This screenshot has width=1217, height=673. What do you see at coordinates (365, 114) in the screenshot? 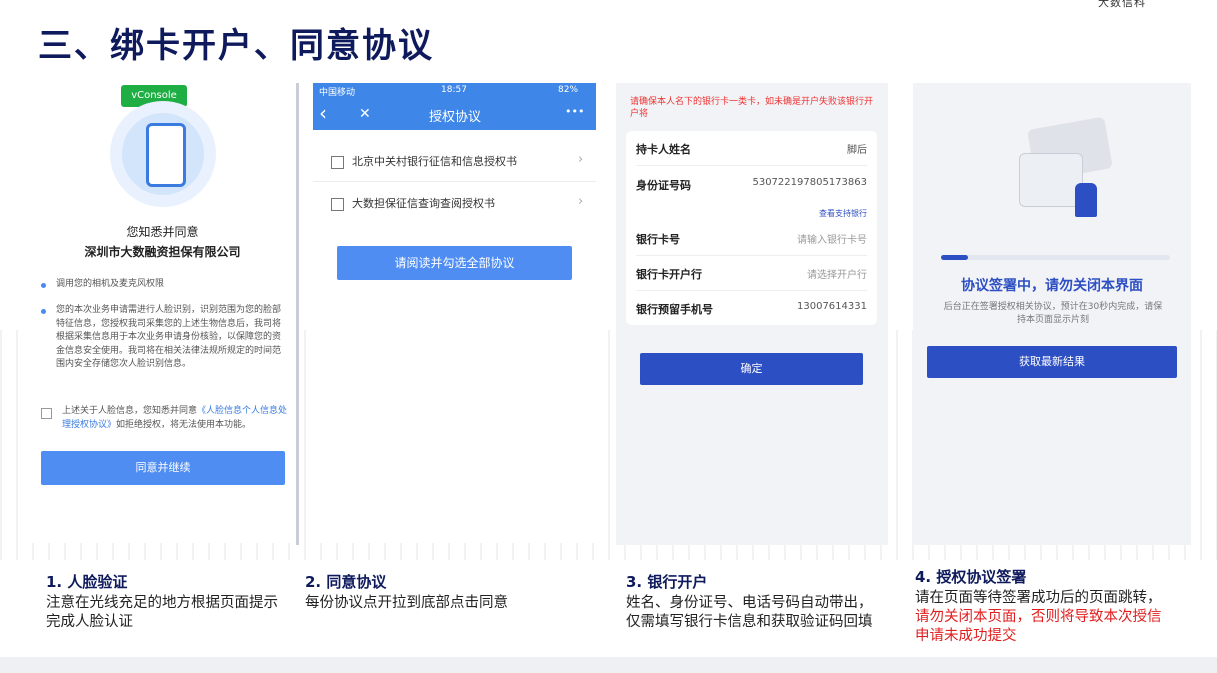
I see `close-icon: ✕` at bounding box center [365, 114].